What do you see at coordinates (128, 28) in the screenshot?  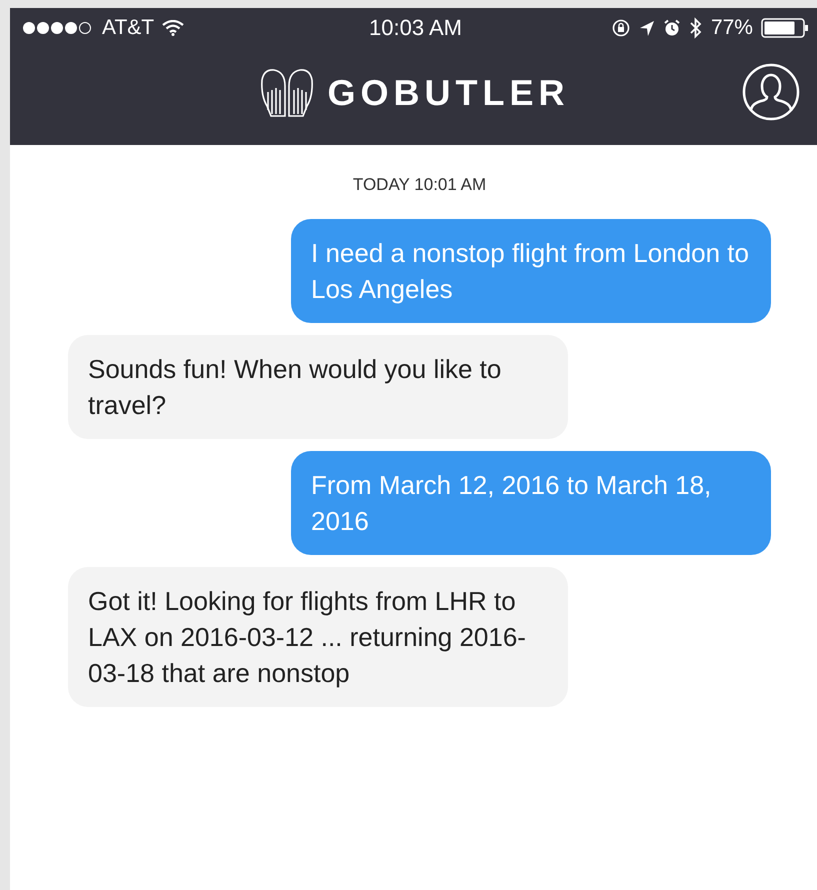 I see `carrier-name: AT&T` at bounding box center [128, 28].